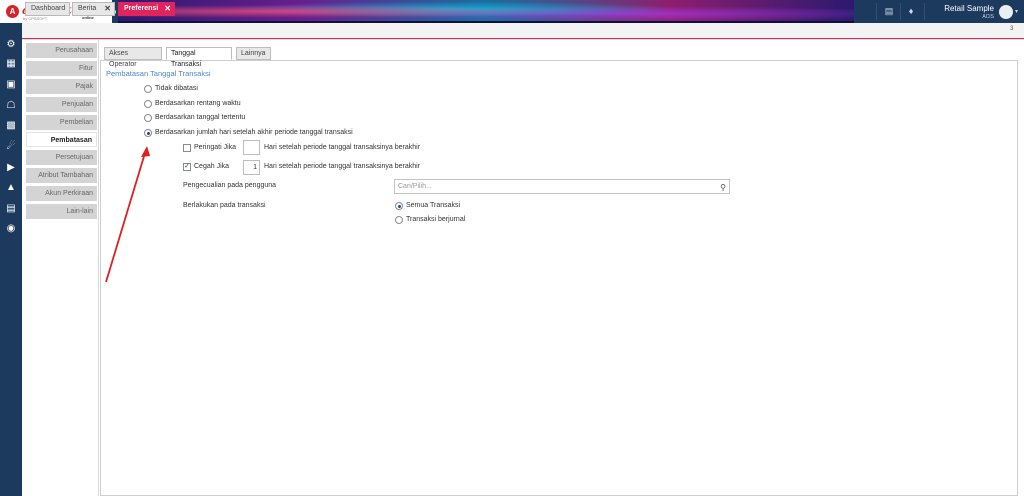 The image size is (1024, 496). What do you see at coordinates (433, 205) in the screenshot?
I see `apply-option-label: Semua Transaksi` at bounding box center [433, 205].